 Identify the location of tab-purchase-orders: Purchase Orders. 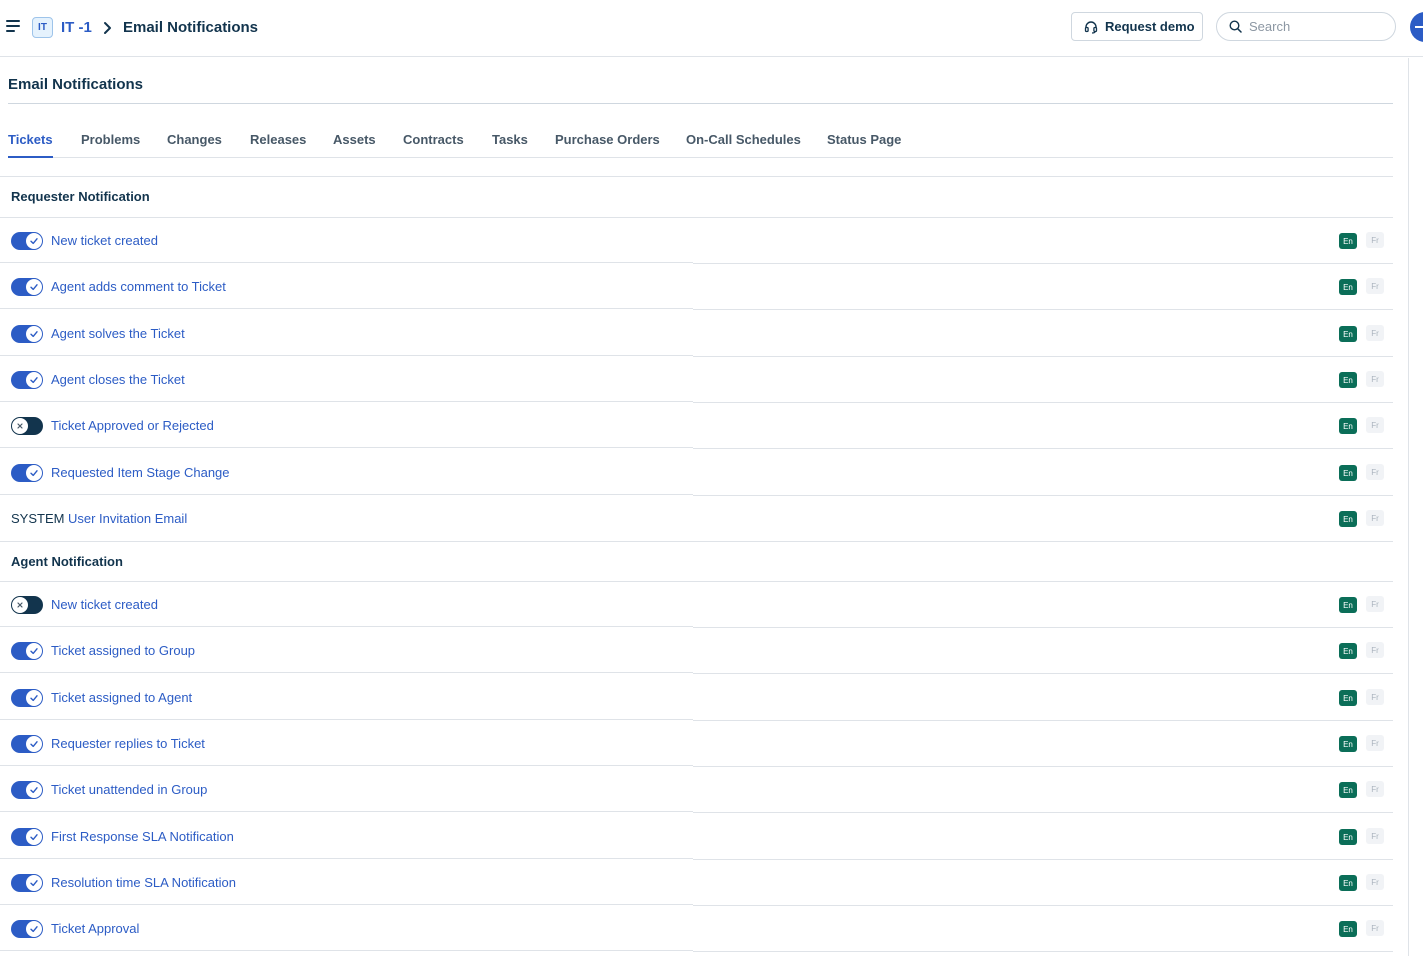
(607, 145).